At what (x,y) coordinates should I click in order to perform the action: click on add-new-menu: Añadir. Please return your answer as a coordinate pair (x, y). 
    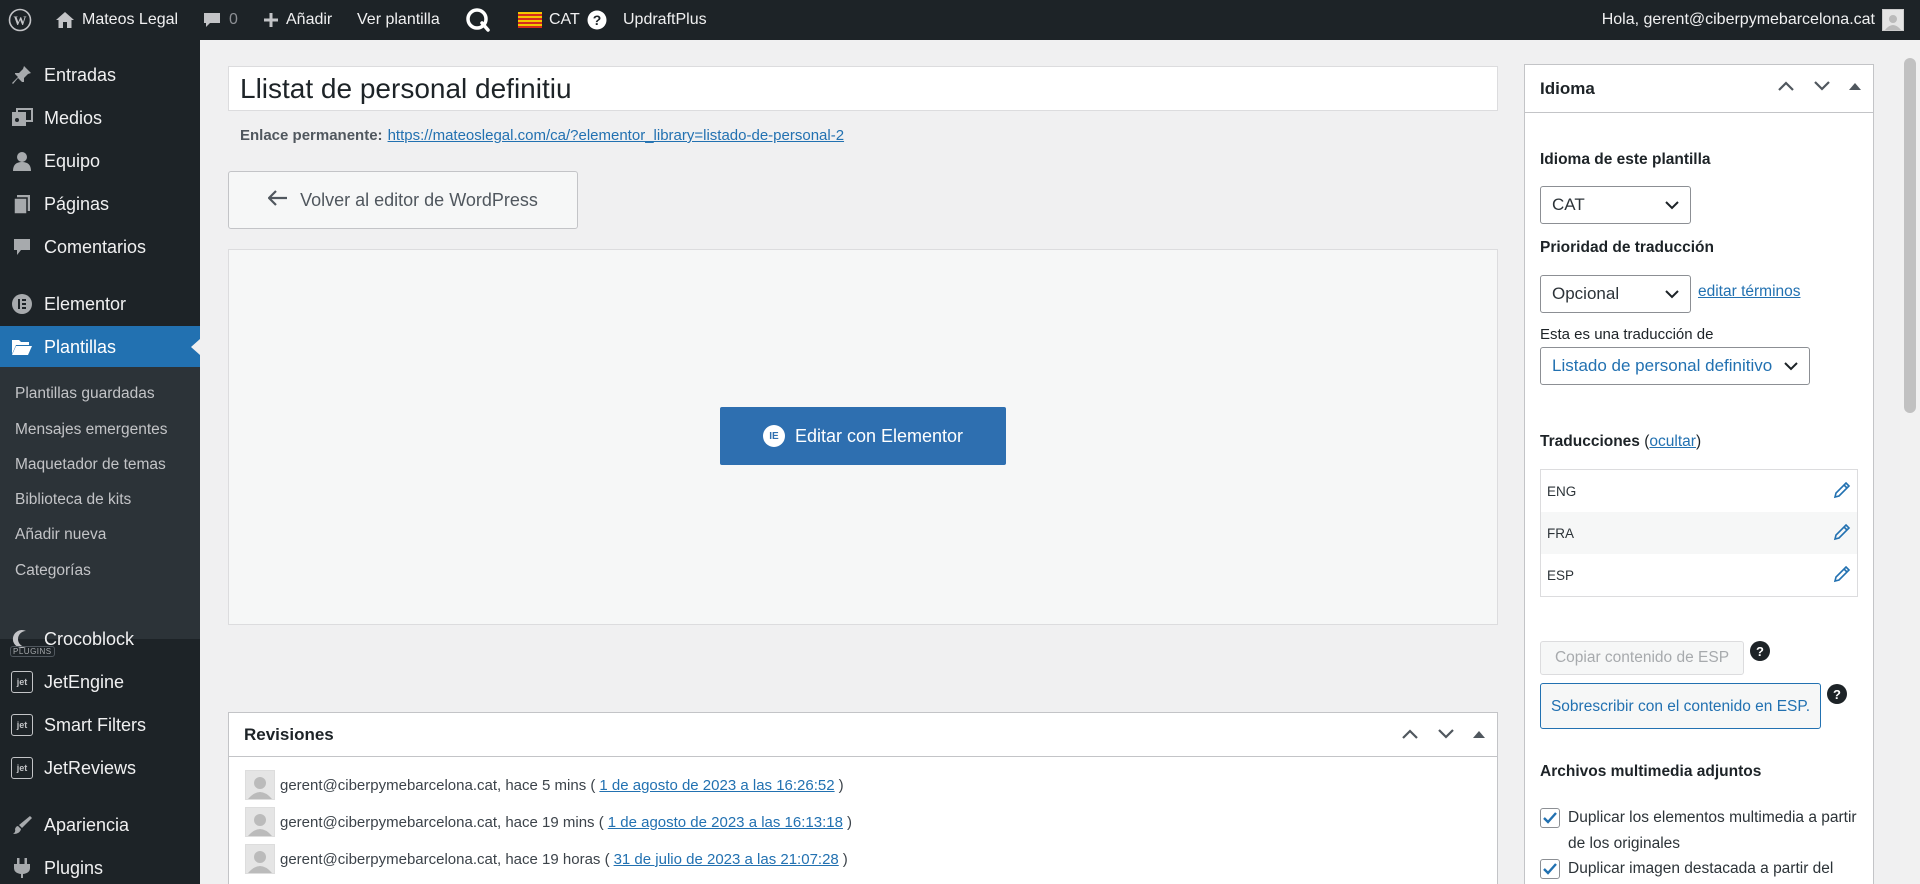
    Looking at the image, I should click on (297, 20).